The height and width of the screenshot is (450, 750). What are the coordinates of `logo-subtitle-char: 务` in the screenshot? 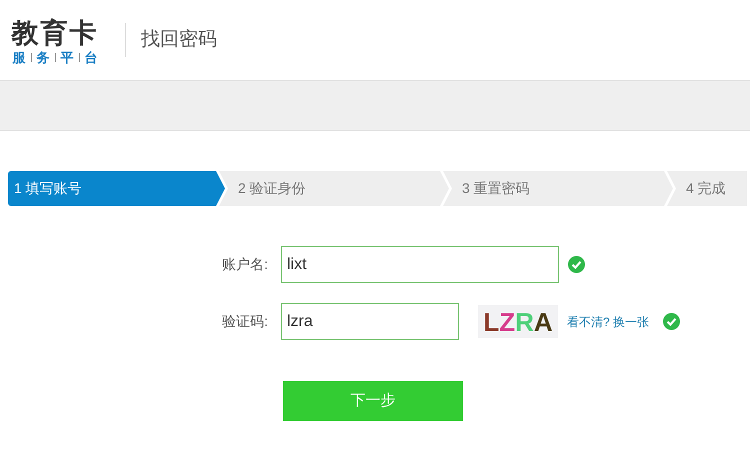 It's located at (43, 57).